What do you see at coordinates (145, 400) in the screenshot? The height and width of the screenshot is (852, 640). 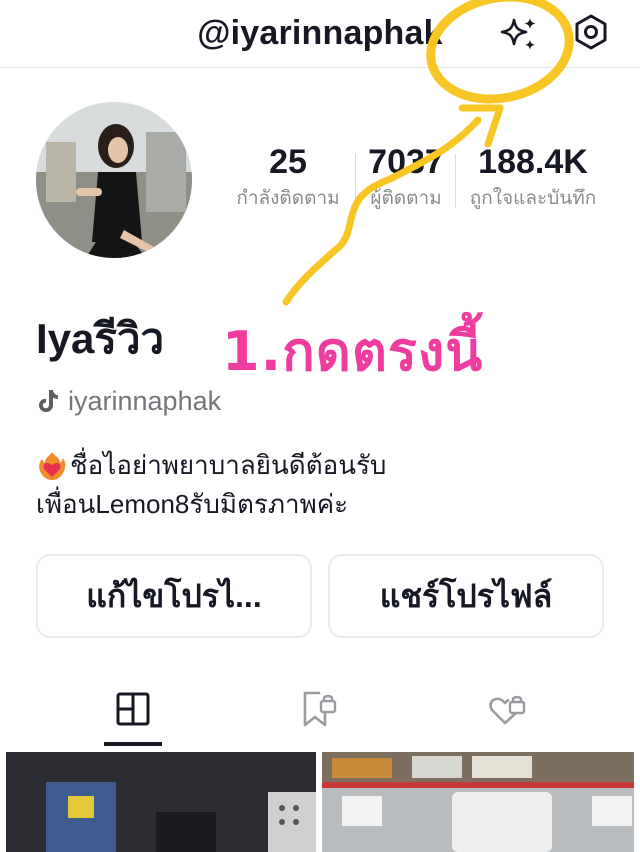 I see `handle-text: iyarinnaphak` at bounding box center [145, 400].